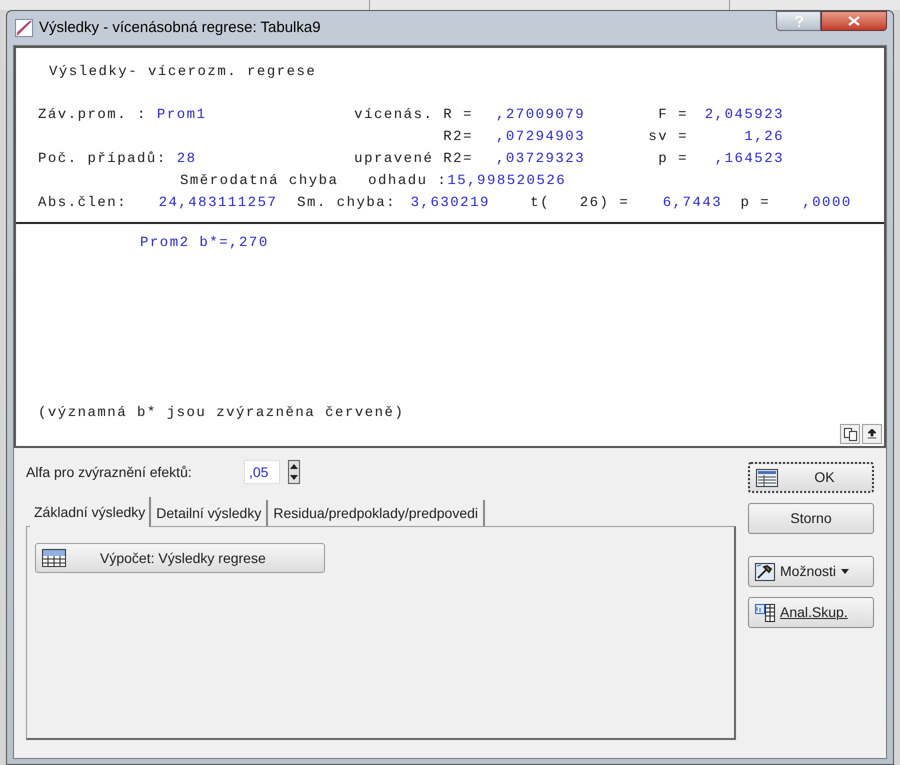 The height and width of the screenshot is (765, 900). What do you see at coordinates (294, 466) in the screenshot?
I see `up-icon` at bounding box center [294, 466].